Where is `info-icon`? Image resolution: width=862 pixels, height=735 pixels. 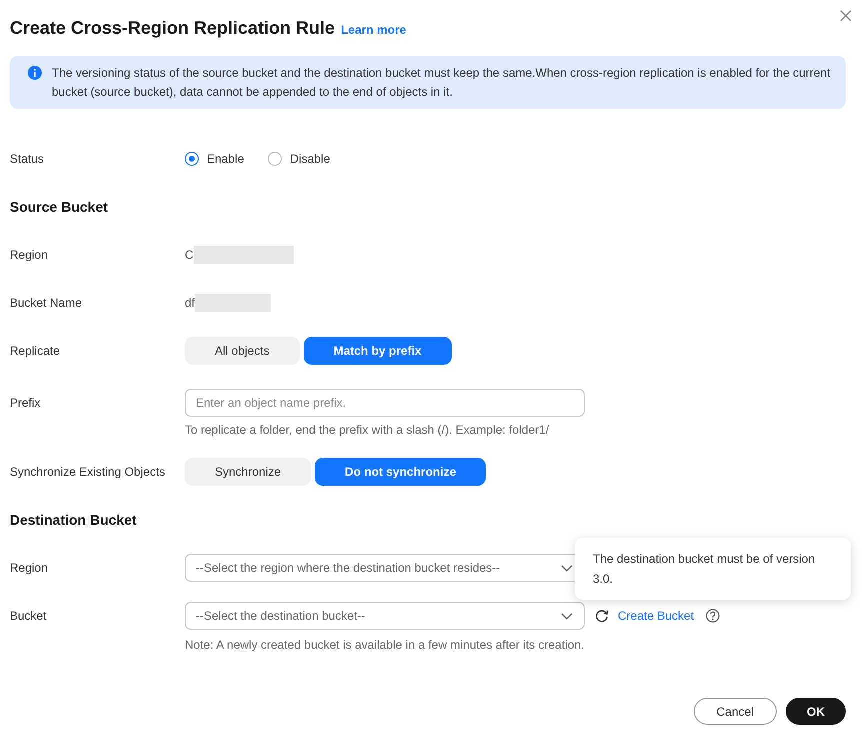 info-icon is located at coordinates (35, 73).